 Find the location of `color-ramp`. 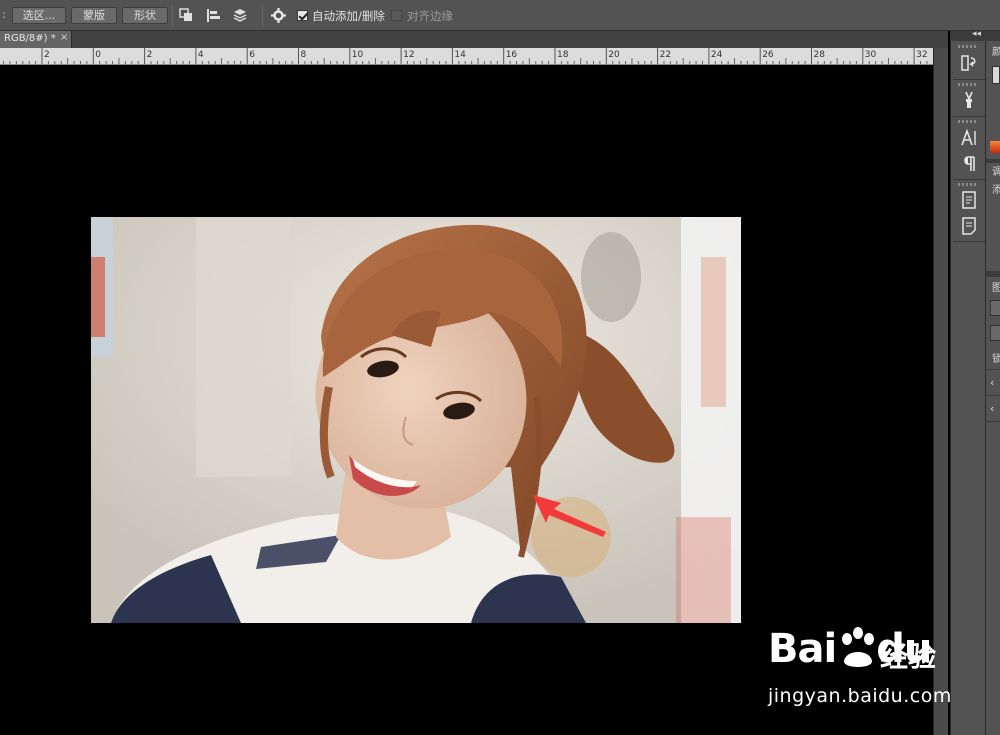

color-ramp is located at coordinates (995, 147).